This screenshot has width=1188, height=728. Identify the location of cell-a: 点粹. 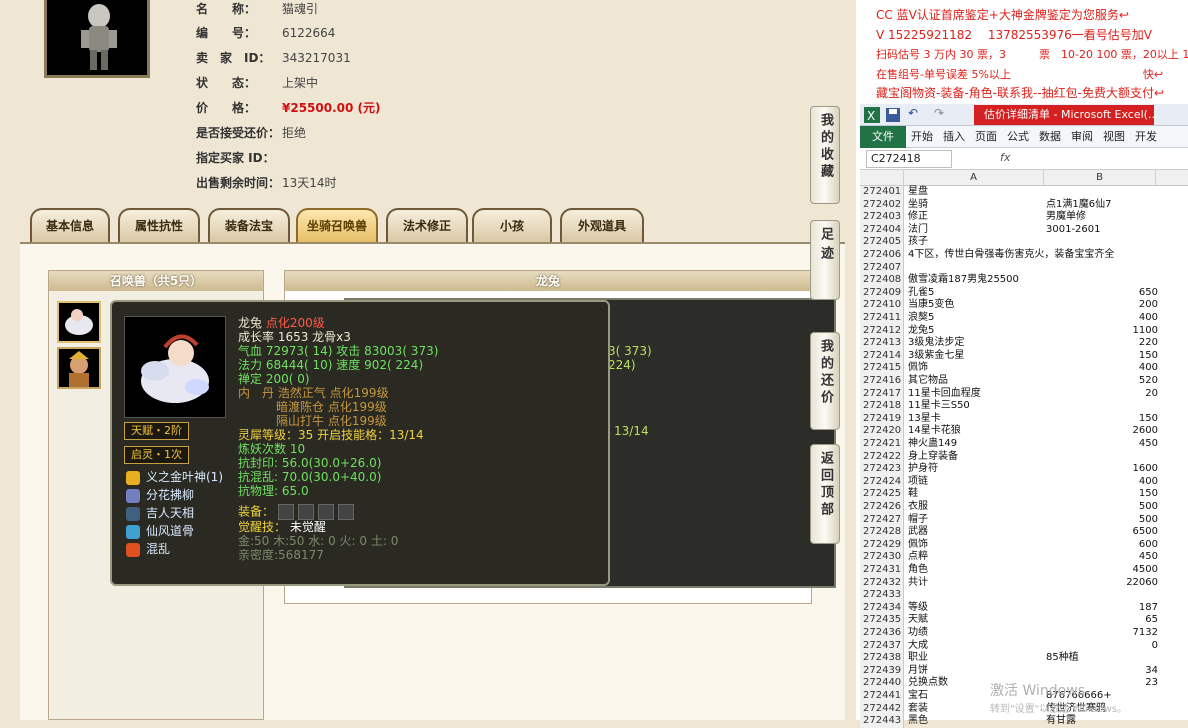
(975, 557).